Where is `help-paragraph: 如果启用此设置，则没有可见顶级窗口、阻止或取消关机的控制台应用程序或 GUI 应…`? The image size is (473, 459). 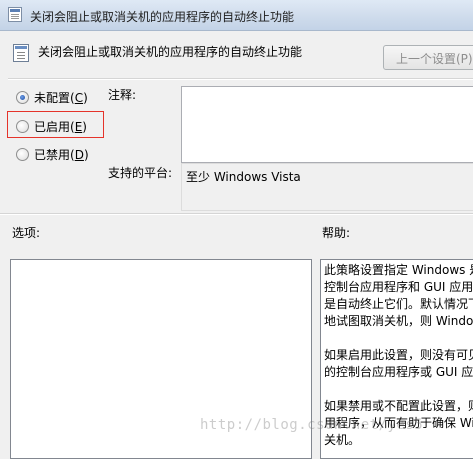
help-paragraph: 如果启用此设置，则没有可见顶级窗口、阻止或取消关机的控制台应用程序或 GUI 应… is located at coordinates (398, 363).